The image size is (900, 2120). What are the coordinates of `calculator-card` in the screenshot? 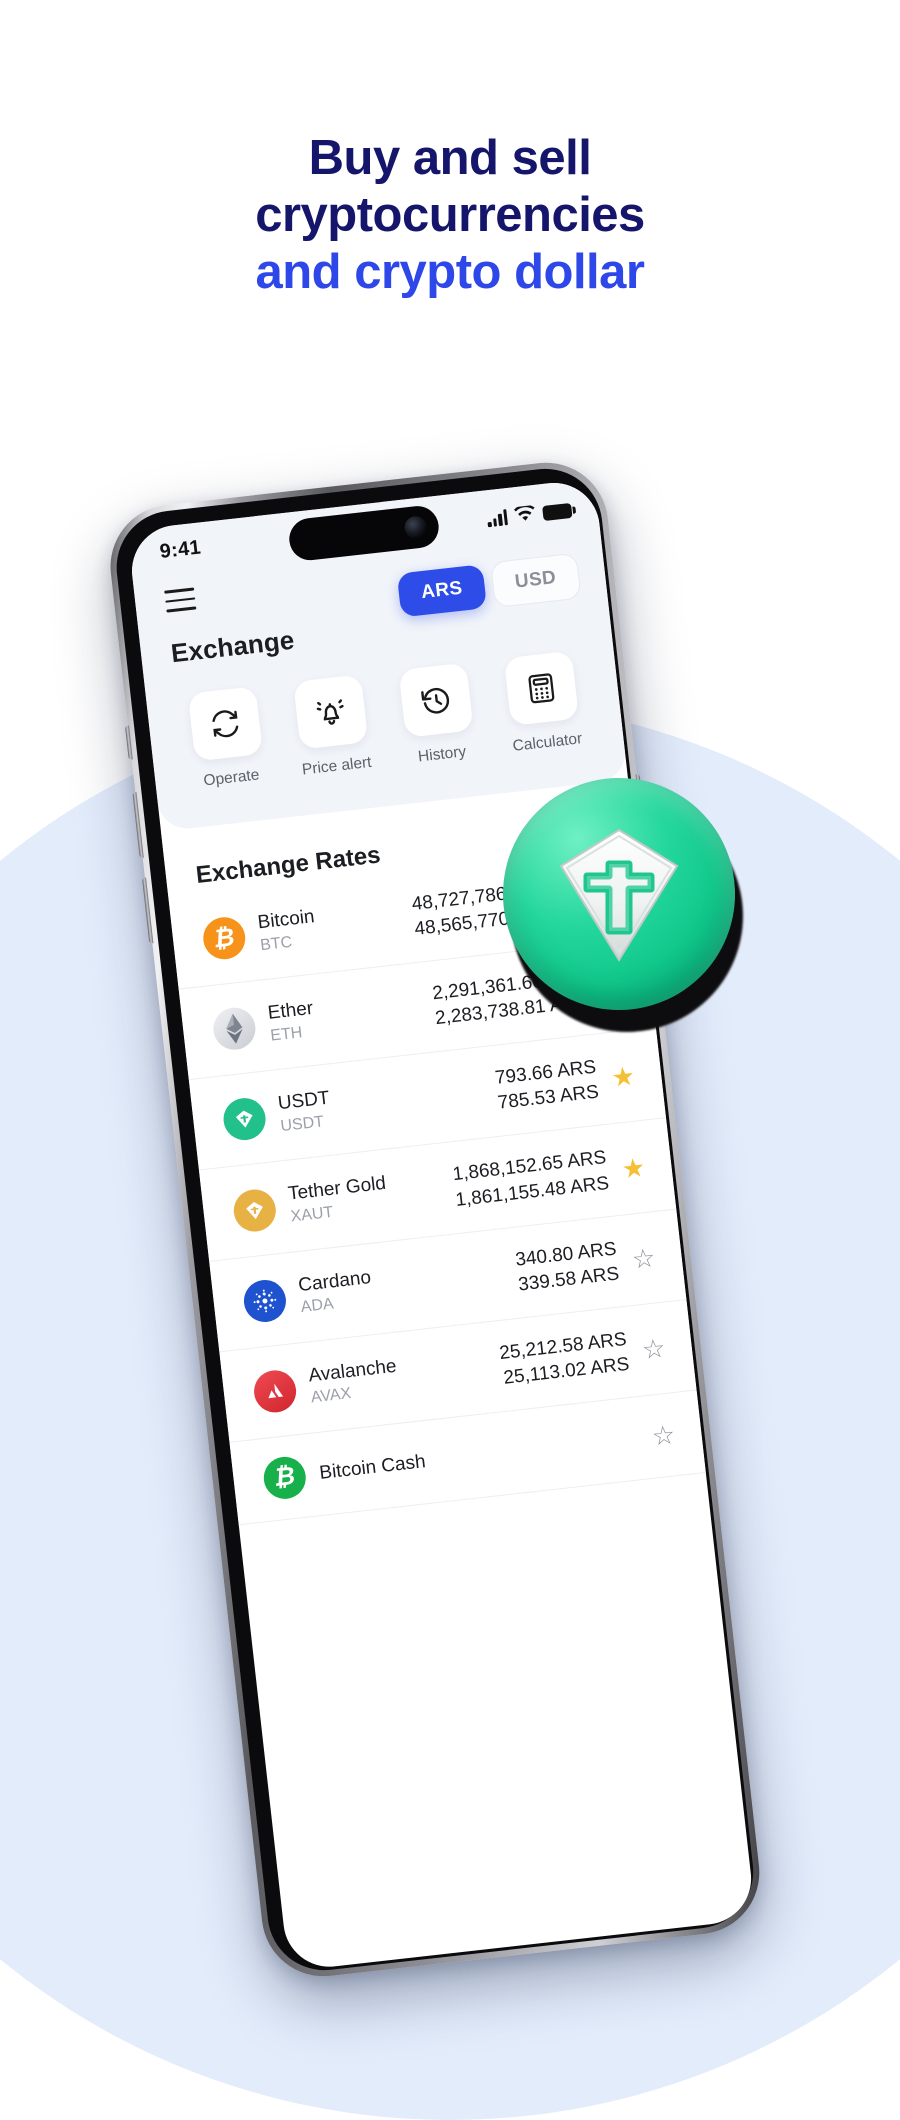 It's located at (541, 688).